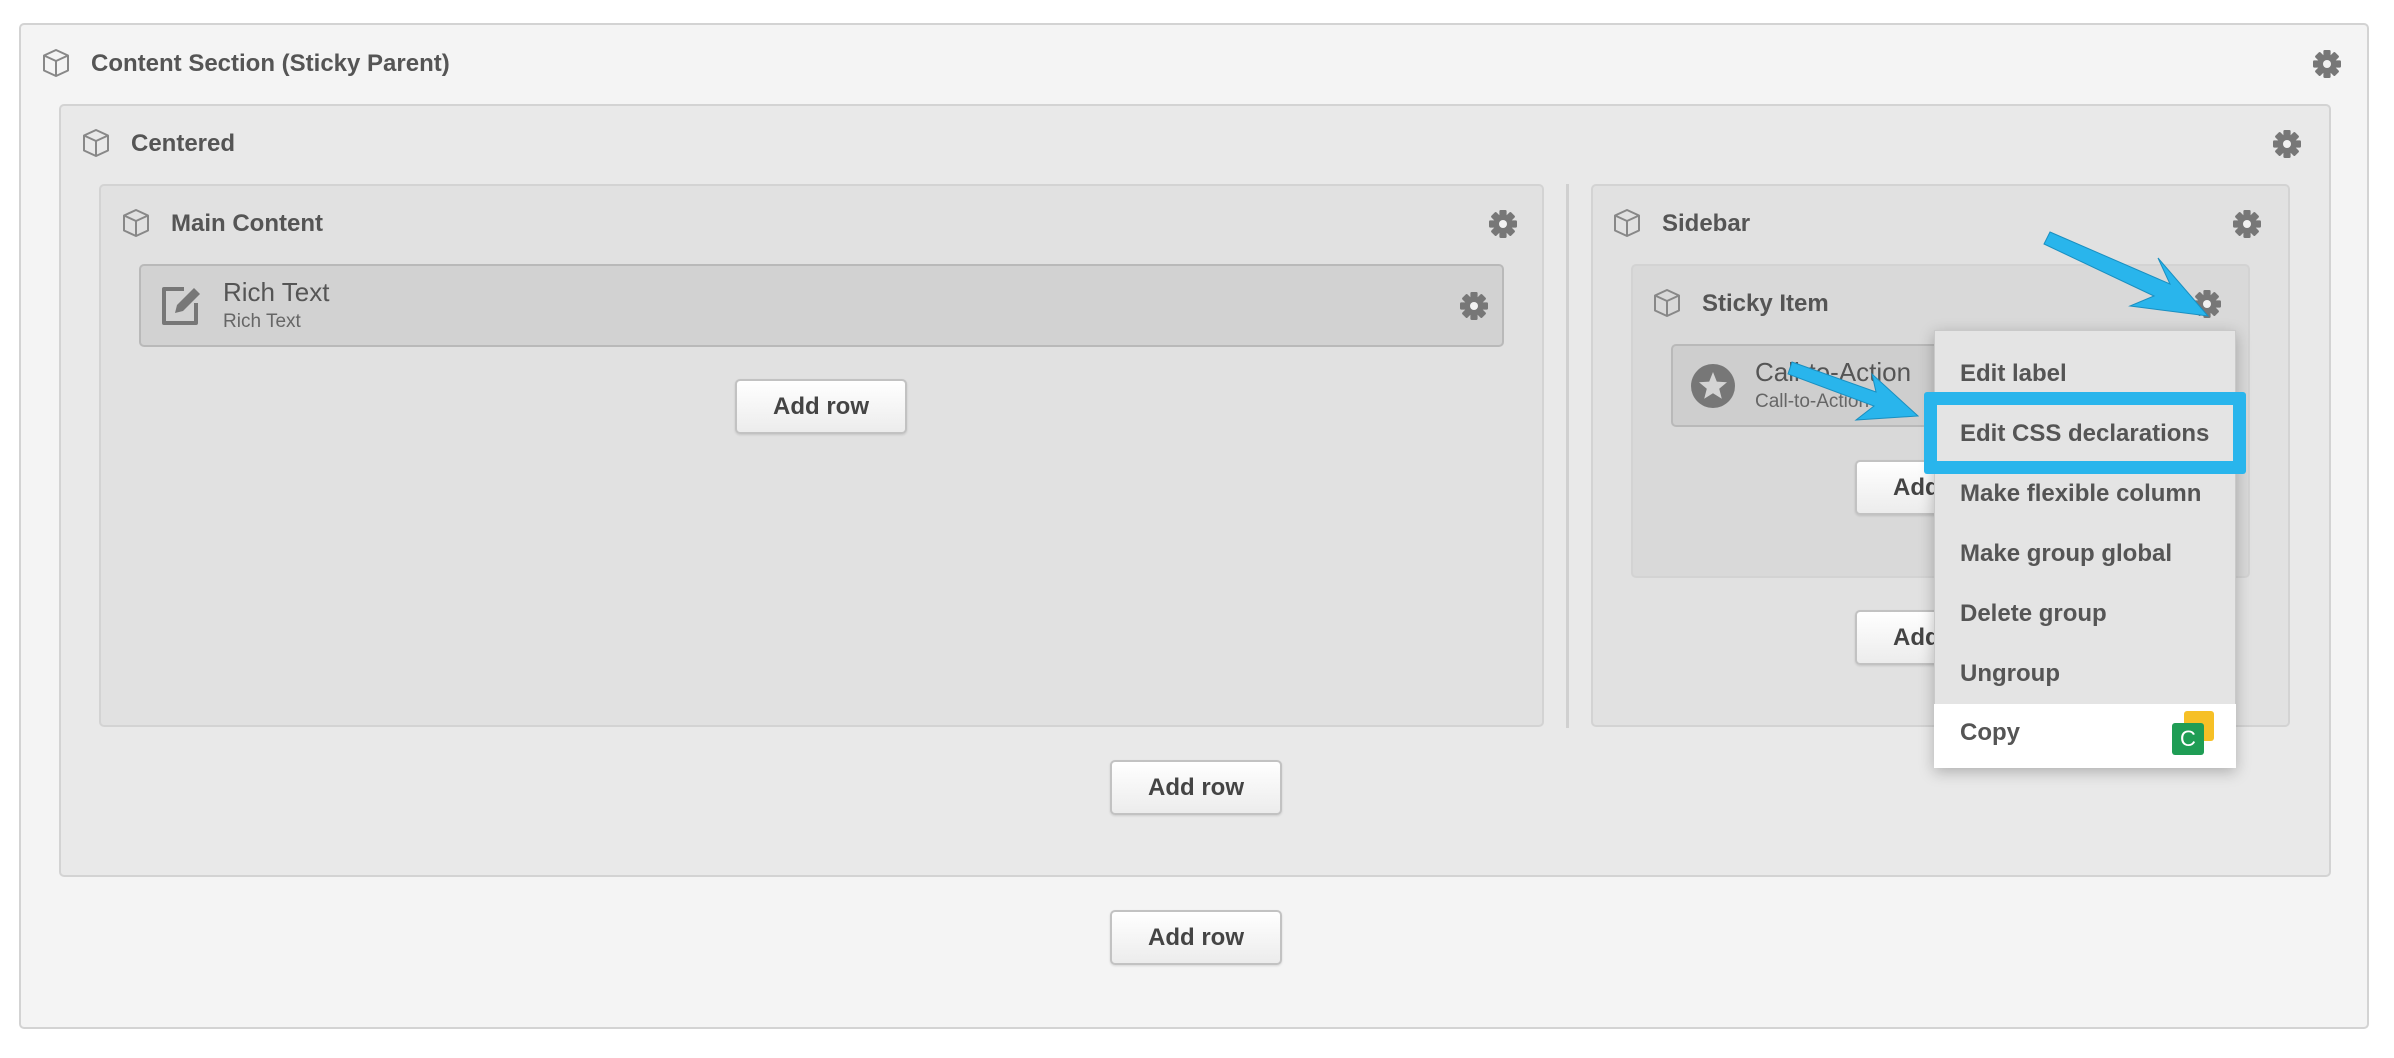  I want to click on column-title: Main Content, so click(247, 223).